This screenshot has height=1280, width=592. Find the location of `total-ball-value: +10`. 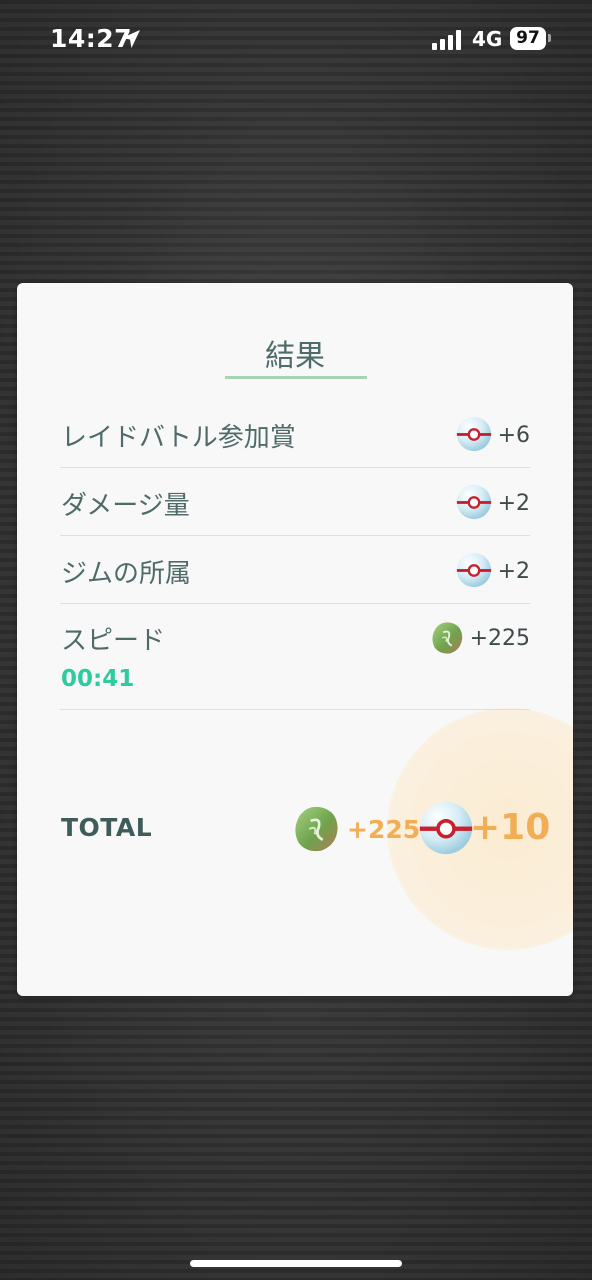

total-ball-value: +10 is located at coordinates (510, 827).